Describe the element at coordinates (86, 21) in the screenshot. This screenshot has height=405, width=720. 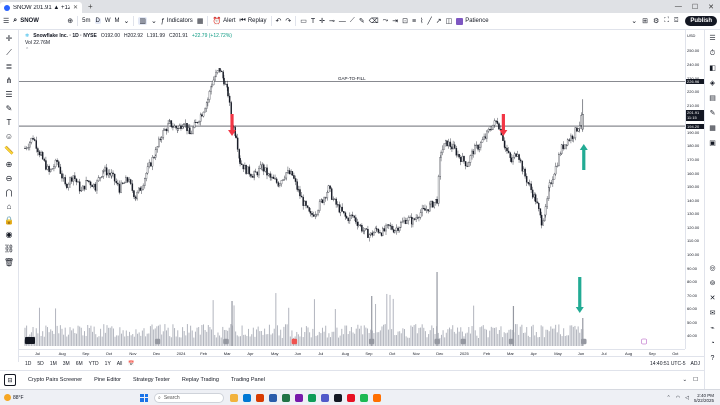
I see `interval-5m: 5m` at that location.